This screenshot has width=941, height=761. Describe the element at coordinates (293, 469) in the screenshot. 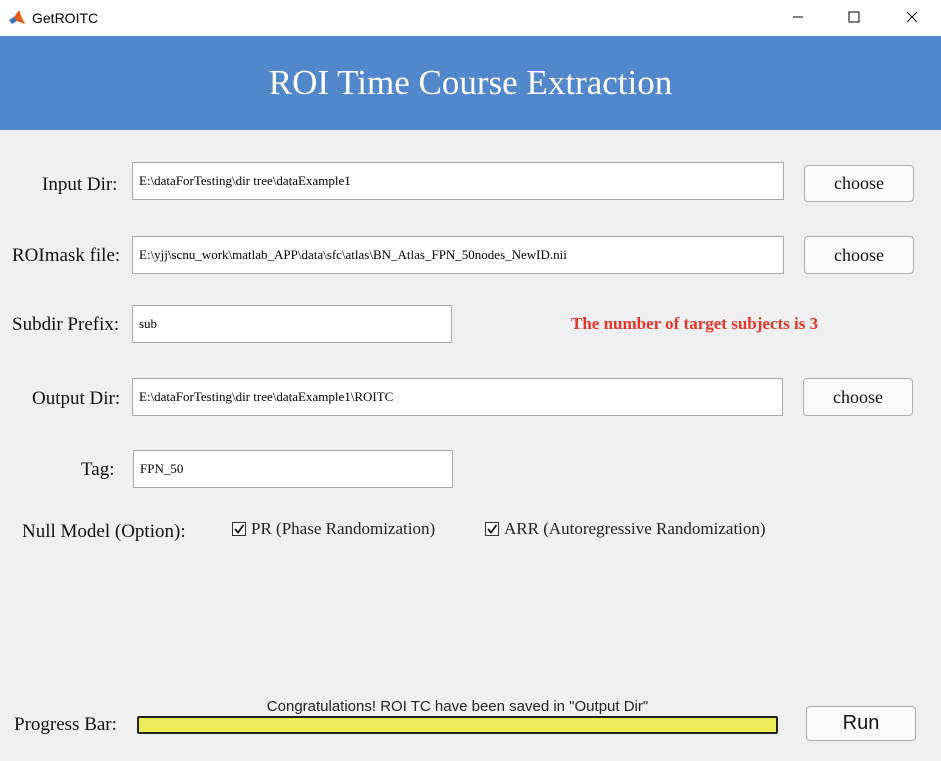

I see `tag-field` at that location.